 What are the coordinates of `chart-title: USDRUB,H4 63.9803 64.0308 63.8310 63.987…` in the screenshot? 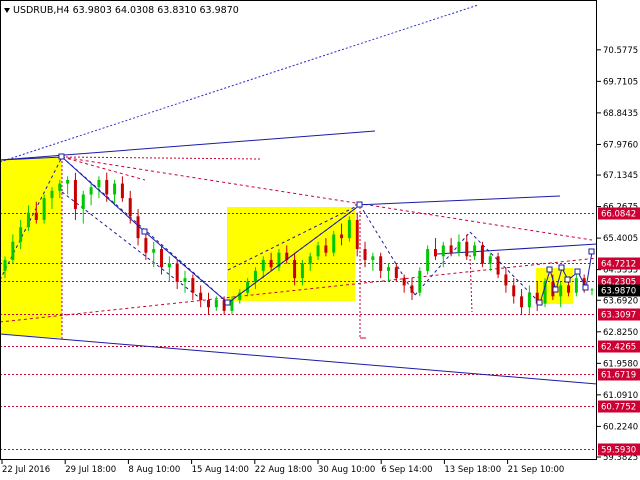 It's located at (126, 10).